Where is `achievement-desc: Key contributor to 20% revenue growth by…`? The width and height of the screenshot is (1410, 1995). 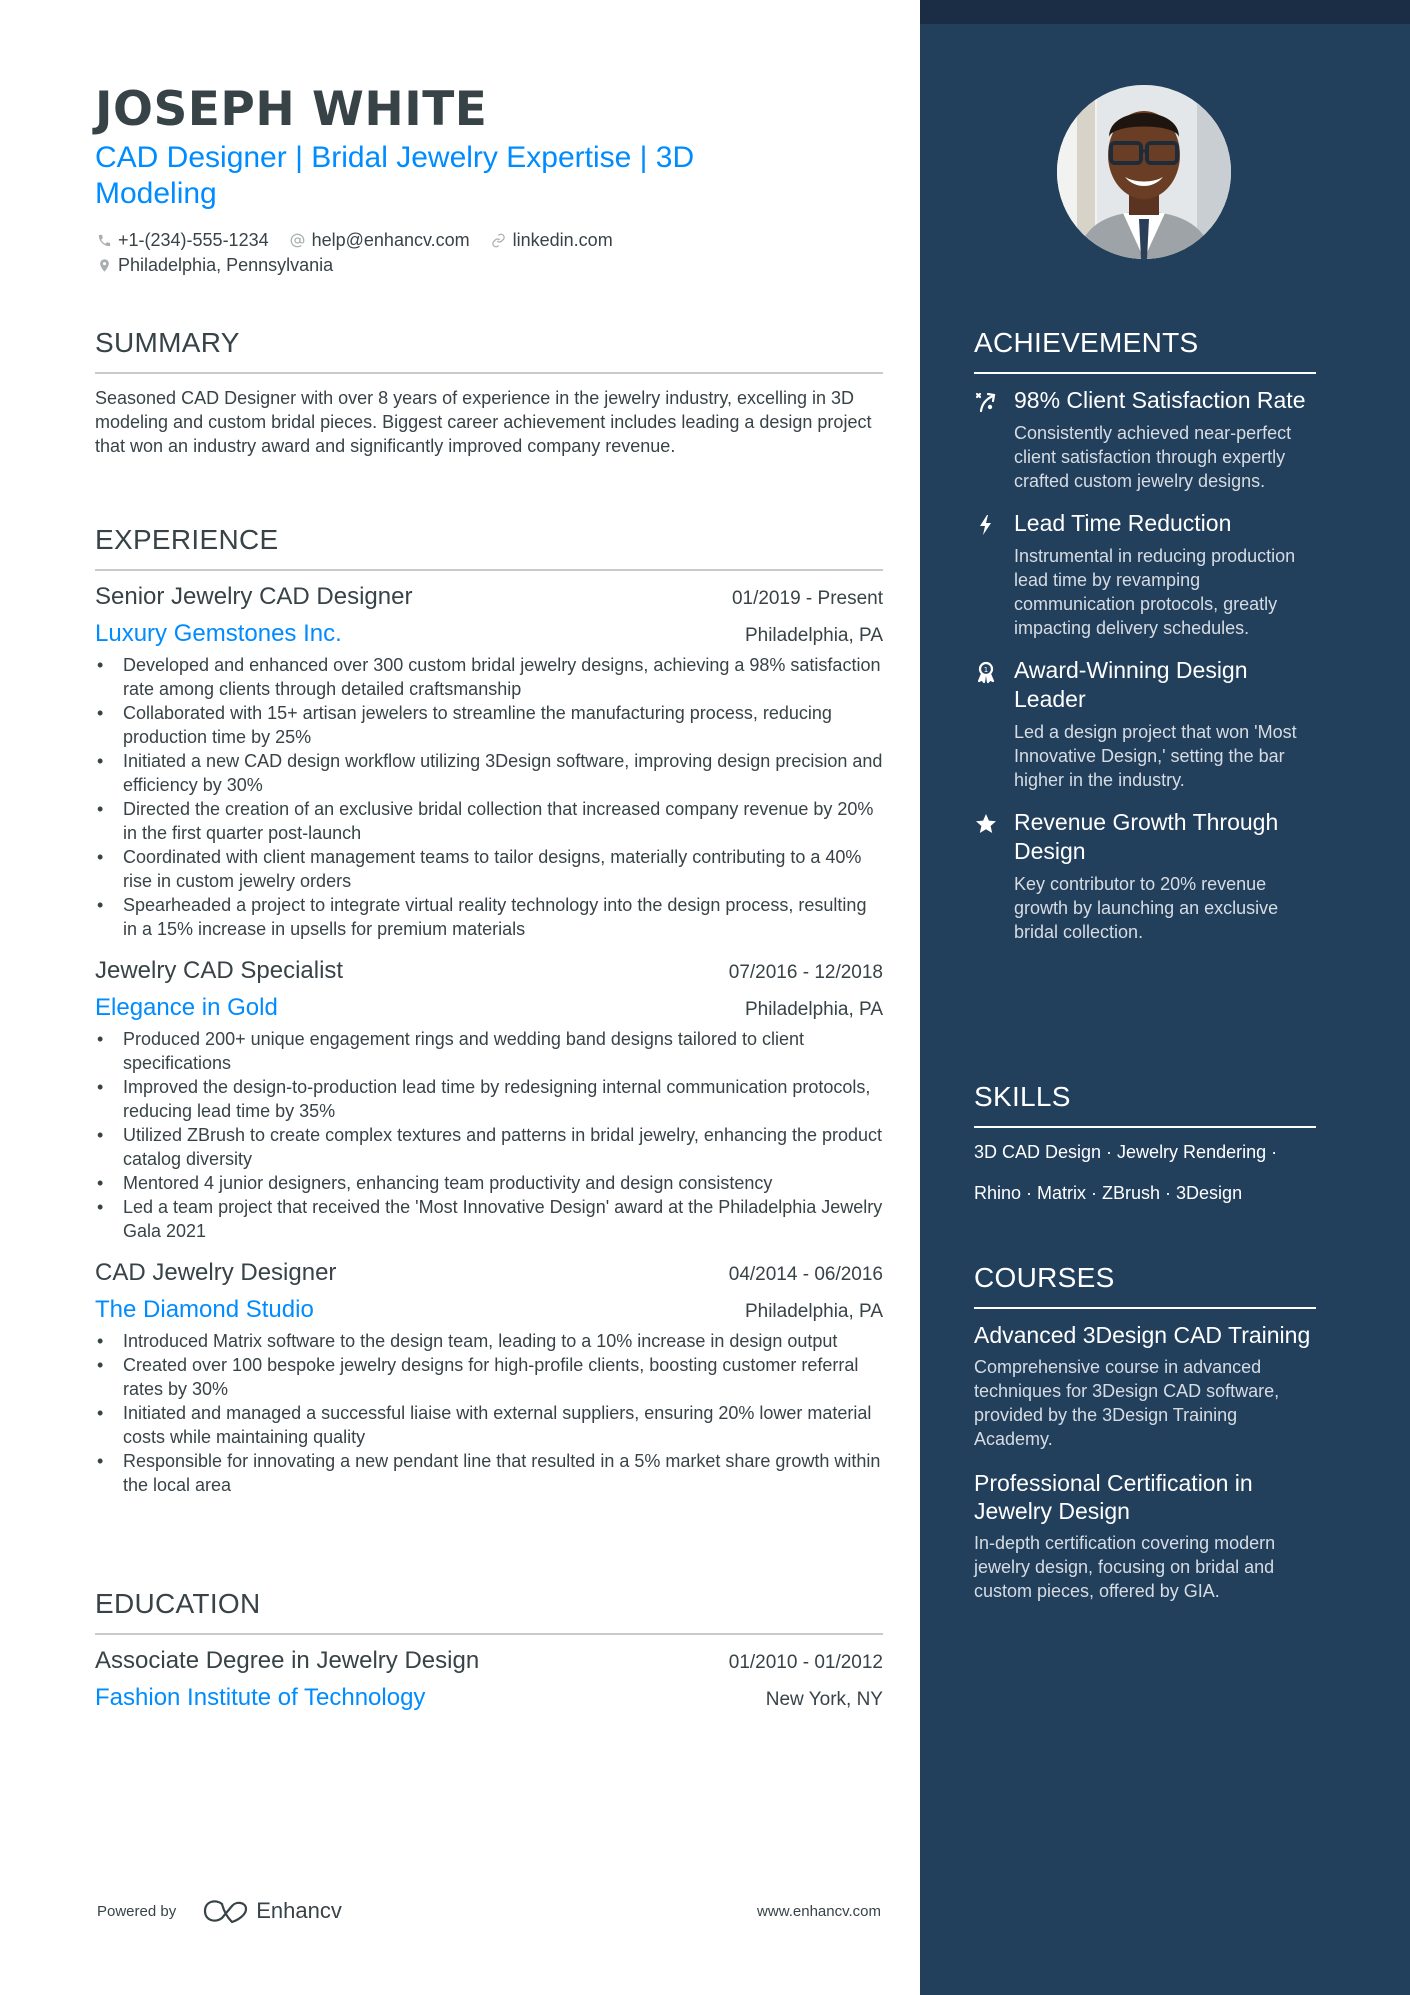 achievement-desc: Key contributor to 20% revenue growth by… is located at coordinates (1146, 908).